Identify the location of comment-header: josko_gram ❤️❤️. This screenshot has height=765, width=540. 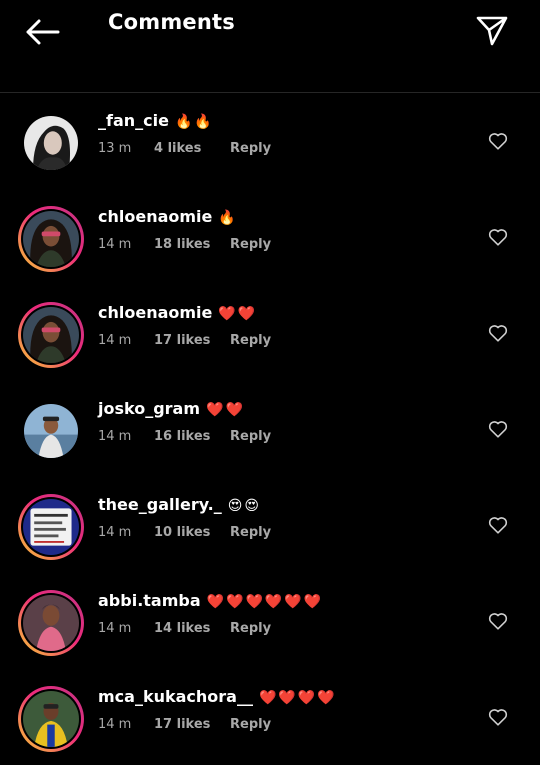
(171, 408).